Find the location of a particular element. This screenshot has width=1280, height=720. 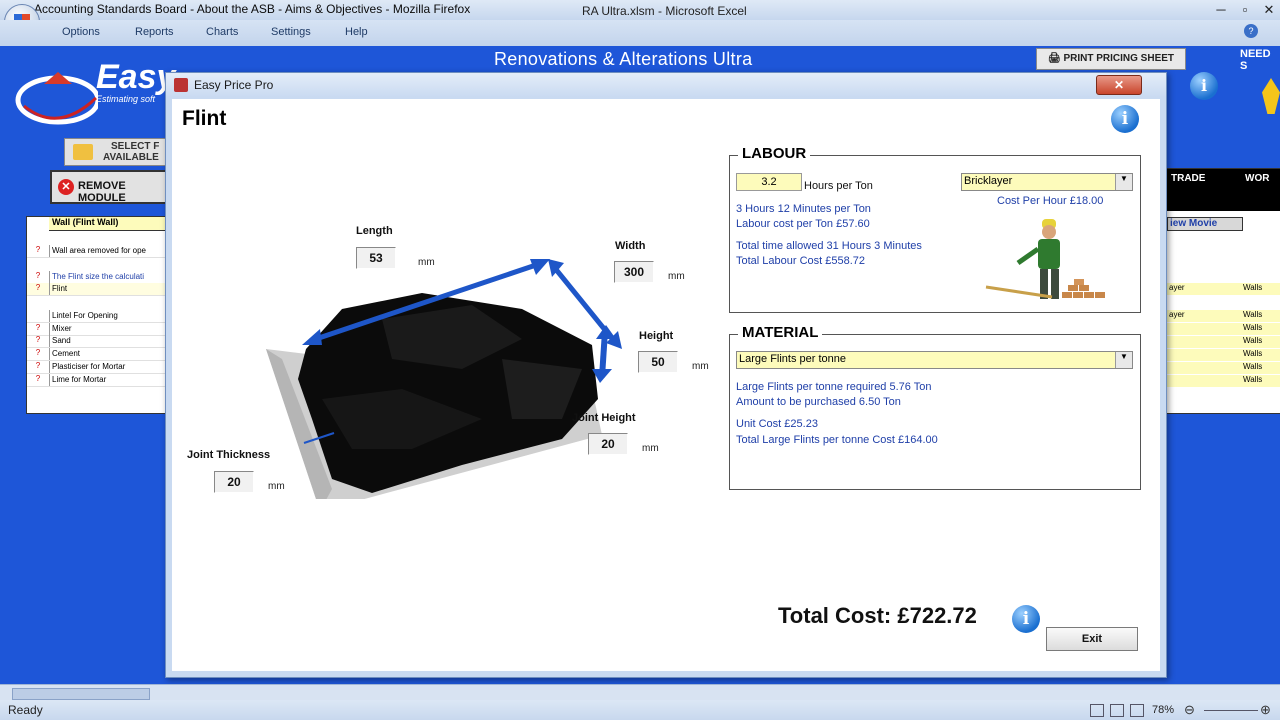

table-row: ? Wall area removed for ope is located at coordinates (96, 251).